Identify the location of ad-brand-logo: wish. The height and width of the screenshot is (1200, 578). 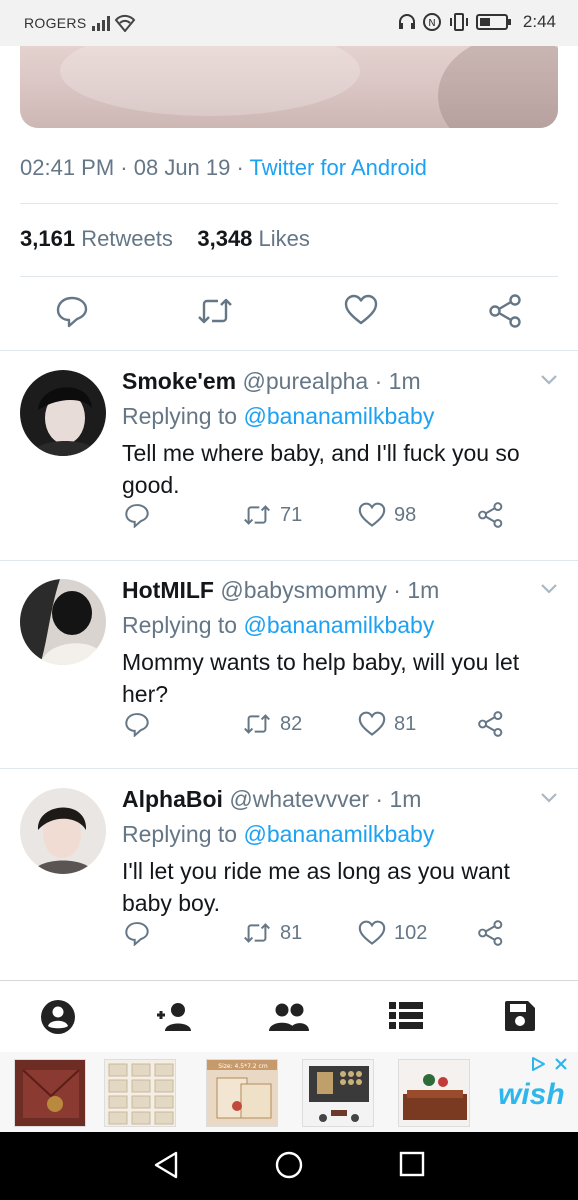
(531, 1095).